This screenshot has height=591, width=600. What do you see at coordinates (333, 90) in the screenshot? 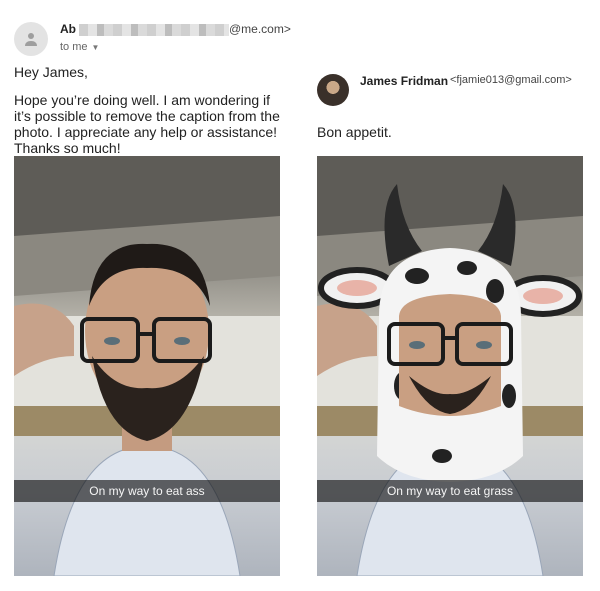
I see `reply-avatar` at bounding box center [333, 90].